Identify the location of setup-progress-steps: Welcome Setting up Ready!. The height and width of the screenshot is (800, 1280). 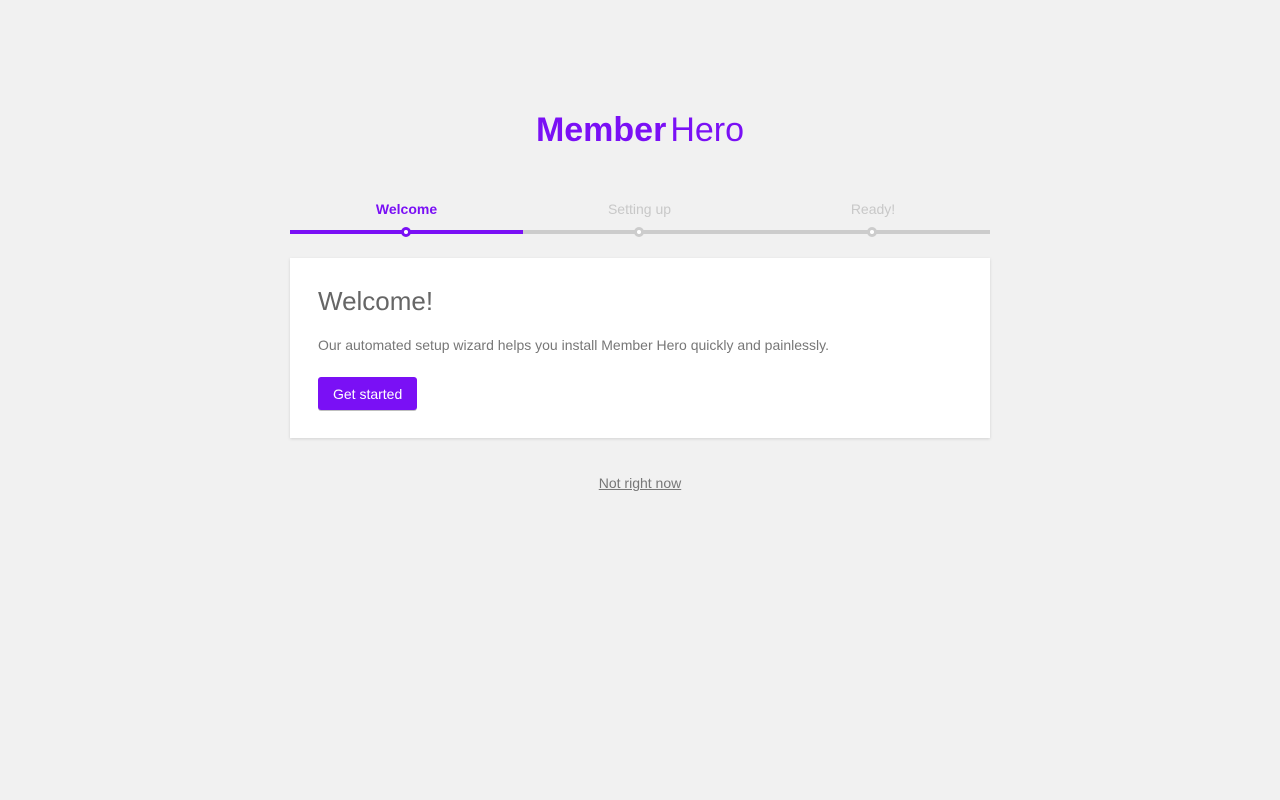
(640, 219).